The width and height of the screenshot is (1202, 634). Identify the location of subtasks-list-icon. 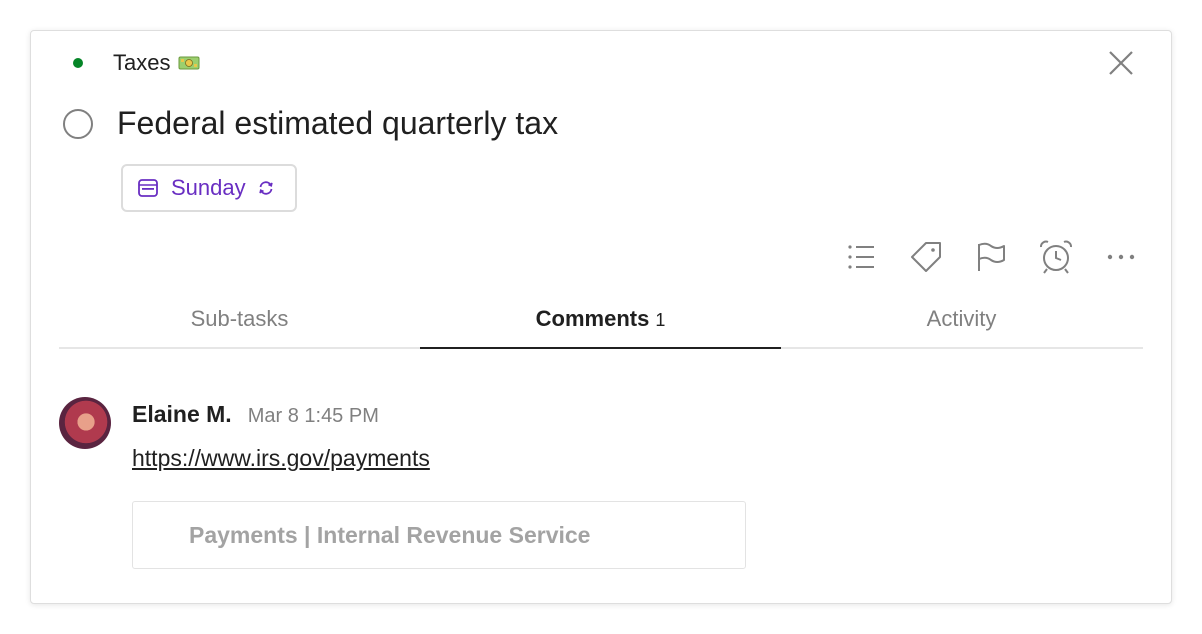
(861, 257).